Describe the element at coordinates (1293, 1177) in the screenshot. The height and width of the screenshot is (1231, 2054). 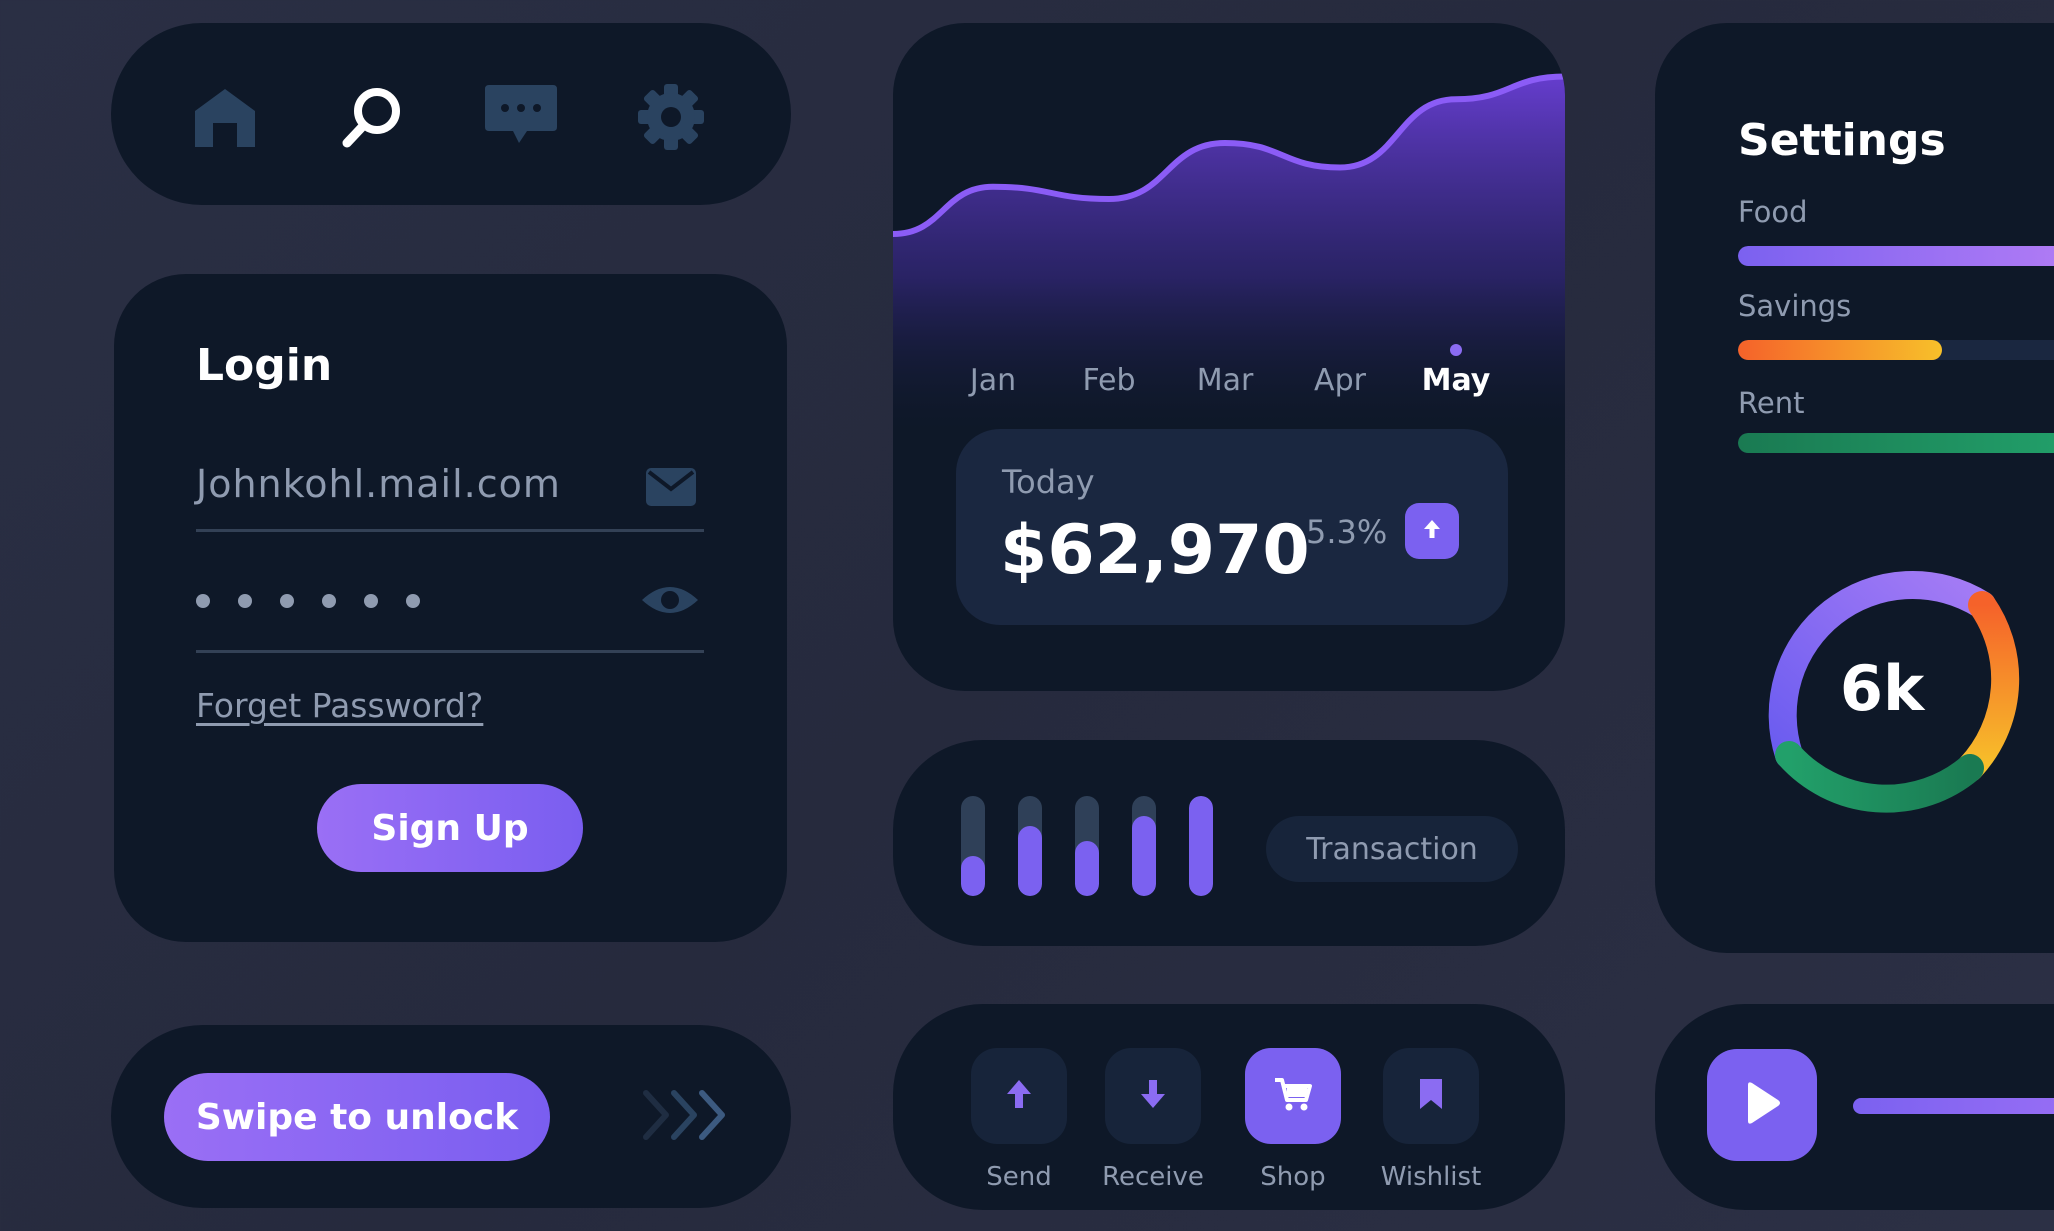
I see `shop-label: Shop` at that location.